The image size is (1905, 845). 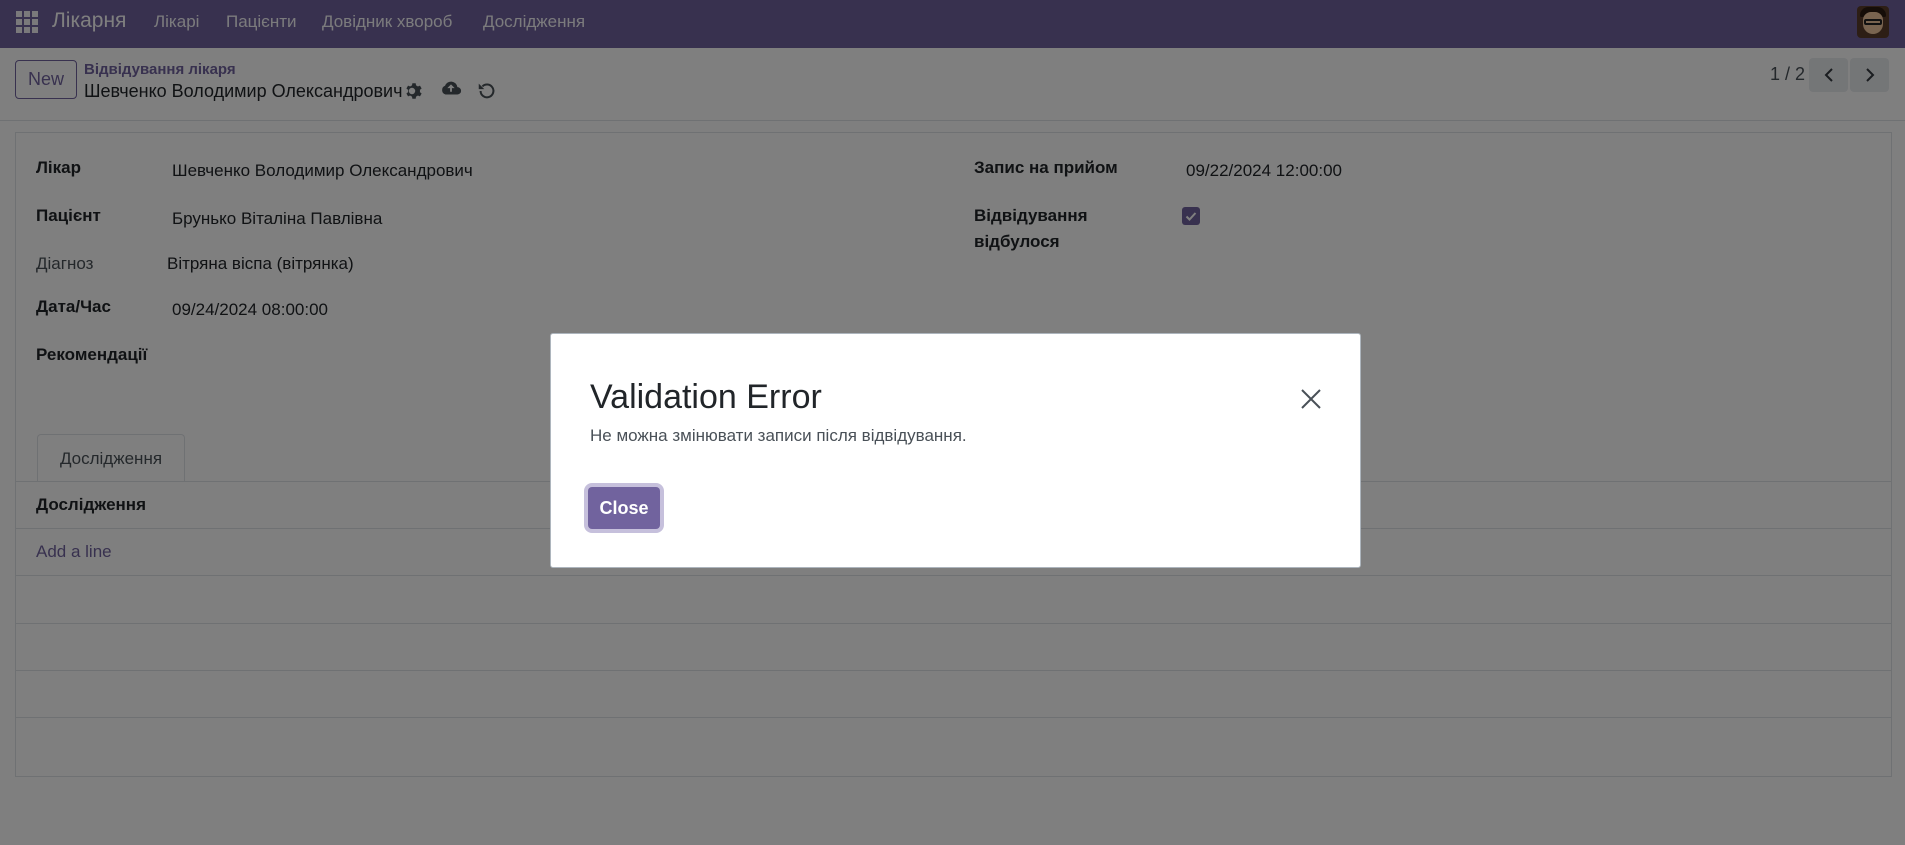 What do you see at coordinates (1311, 399) in the screenshot?
I see `close-icon` at bounding box center [1311, 399].